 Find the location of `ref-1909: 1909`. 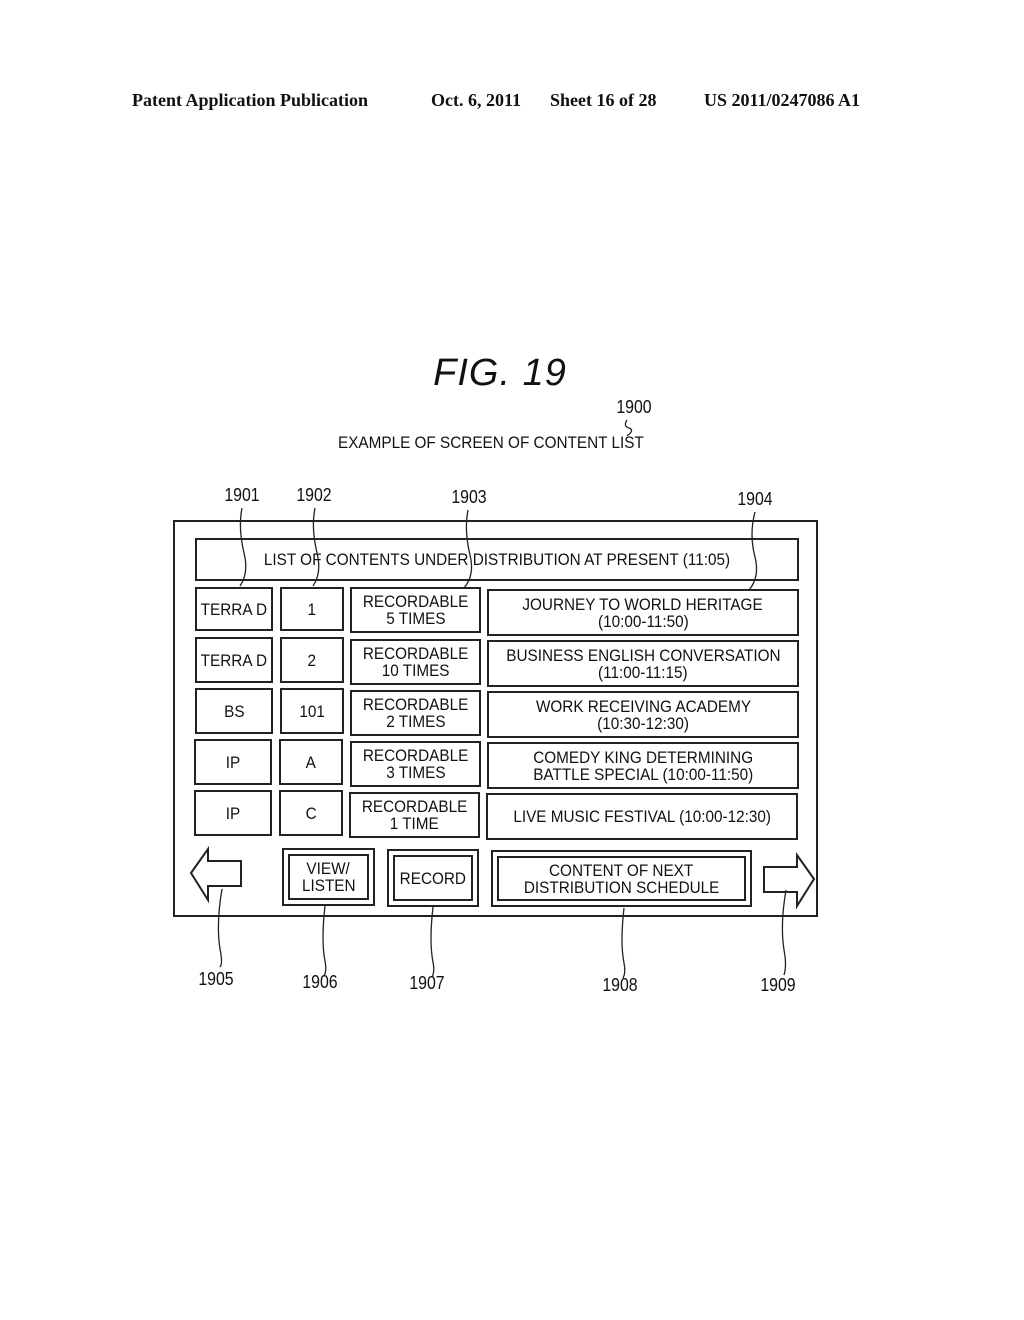

ref-1909: 1909 is located at coordinates (778, 985).